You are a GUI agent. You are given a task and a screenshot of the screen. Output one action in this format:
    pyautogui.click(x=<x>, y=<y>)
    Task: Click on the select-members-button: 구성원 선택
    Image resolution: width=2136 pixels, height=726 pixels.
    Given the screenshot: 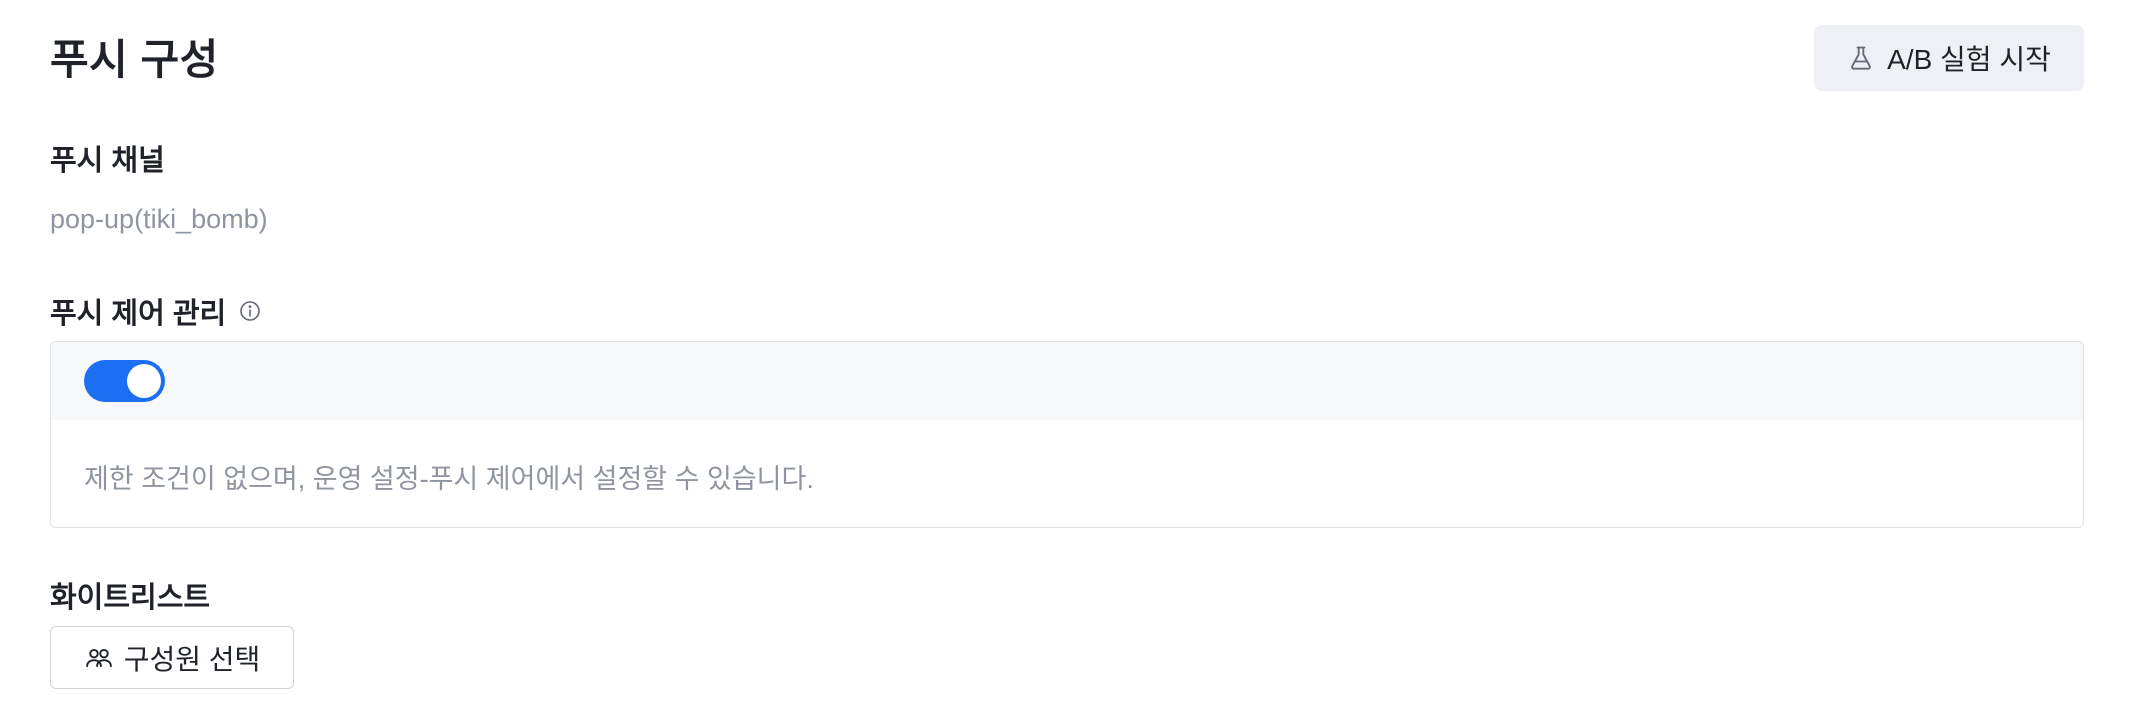 What is the action you would take?
    pyautogui.click(x=172, y=657)
    